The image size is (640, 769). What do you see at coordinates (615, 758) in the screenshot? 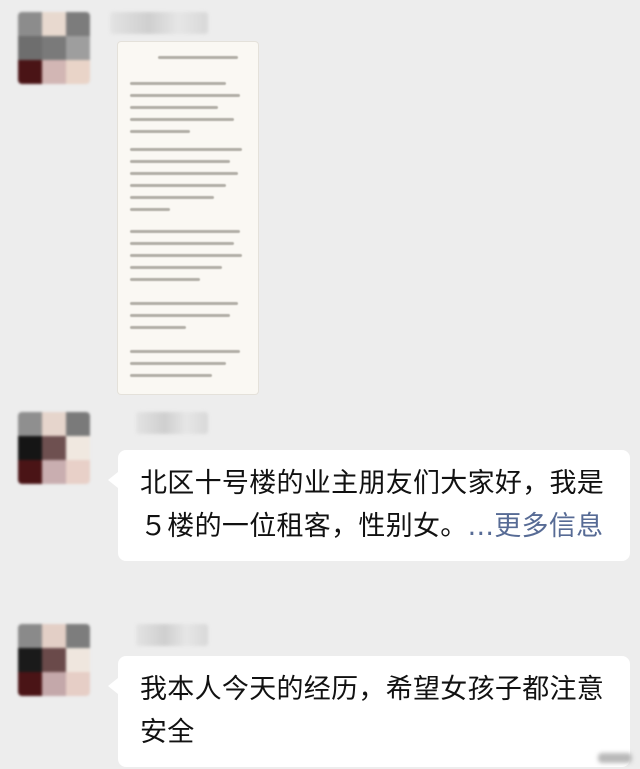
I see `watermark-blur` at bounding box center [615, 758].